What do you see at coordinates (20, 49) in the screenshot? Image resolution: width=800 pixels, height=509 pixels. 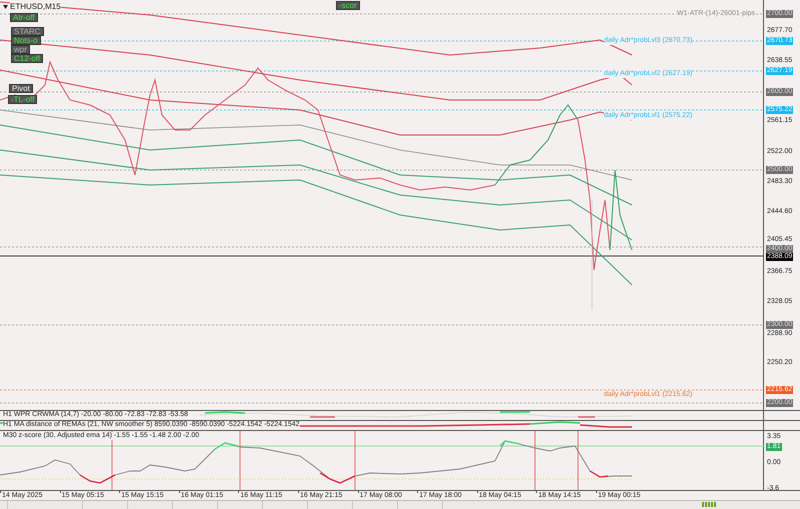 I see `chart-button: wpr` at bounding box center [20, 49].